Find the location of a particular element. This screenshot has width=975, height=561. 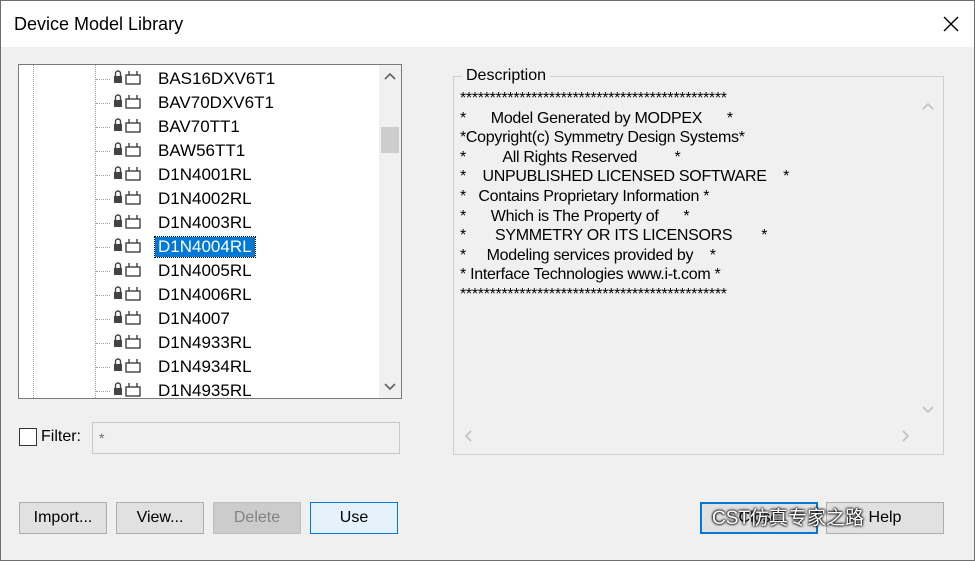

tree-item: D1N4006RL is located at coordinates (197, 295).